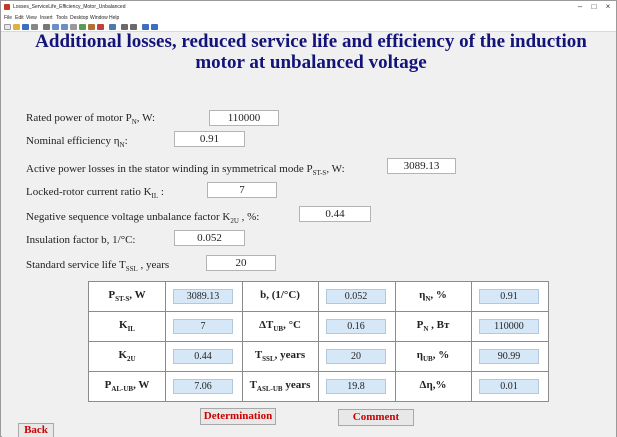  What do you see at coordinates (203, 386) in the screenshot?
I see `value-pal-ub: 7.06` at bounding box center [203, 386].